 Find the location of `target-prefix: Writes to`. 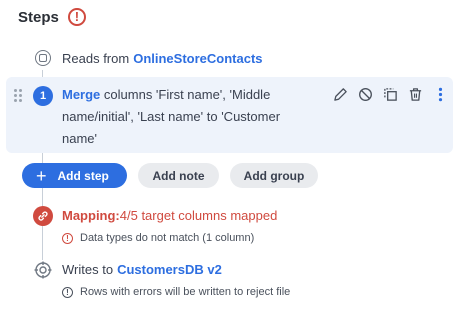

target-prefix: Writes to is located at coordinates (88, 269).